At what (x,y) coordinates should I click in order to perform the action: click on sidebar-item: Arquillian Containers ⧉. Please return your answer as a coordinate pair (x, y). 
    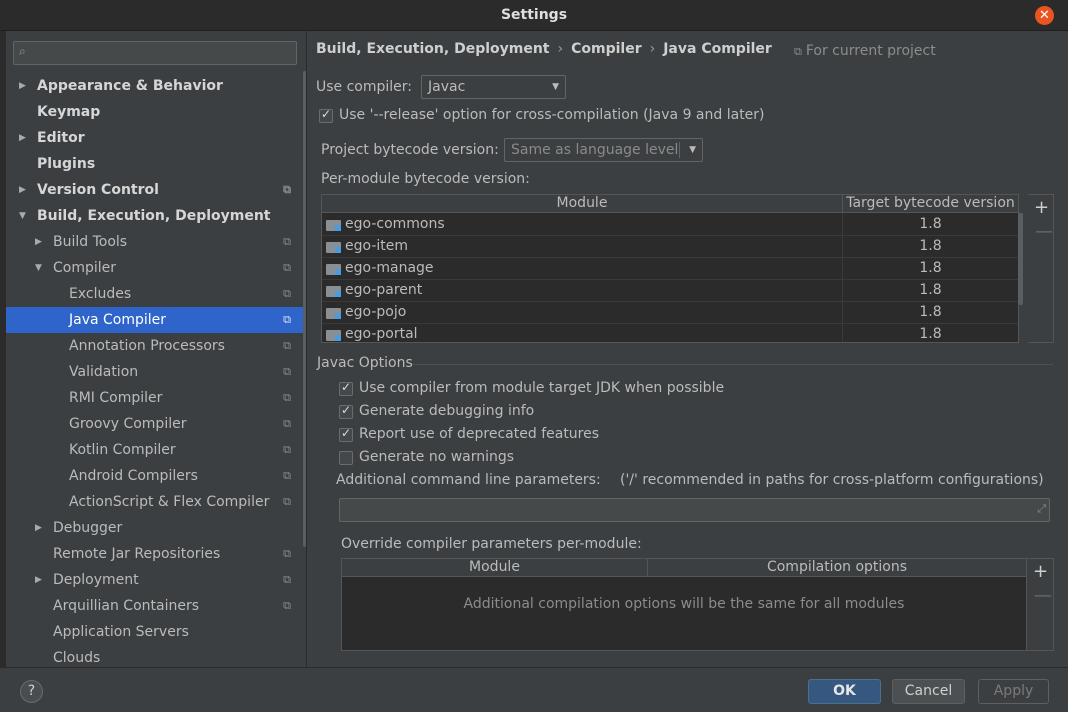
    Looking at the image, I should click on (156, 606).